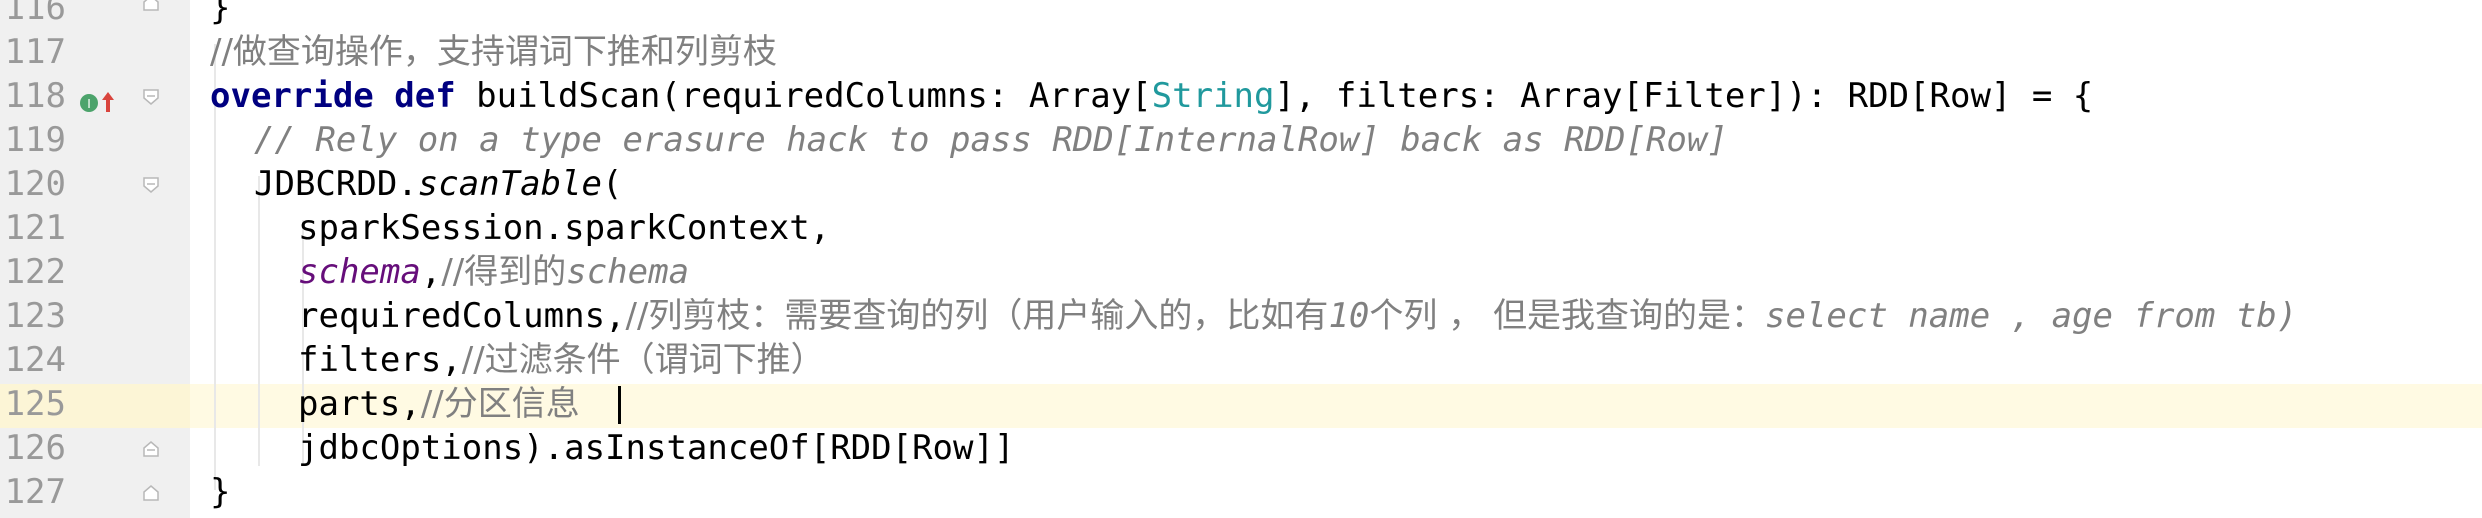  What do you see at coordinates (504, 272) in the screenshot?
I see `comment: //得到的` at bounding box center [504, 272].